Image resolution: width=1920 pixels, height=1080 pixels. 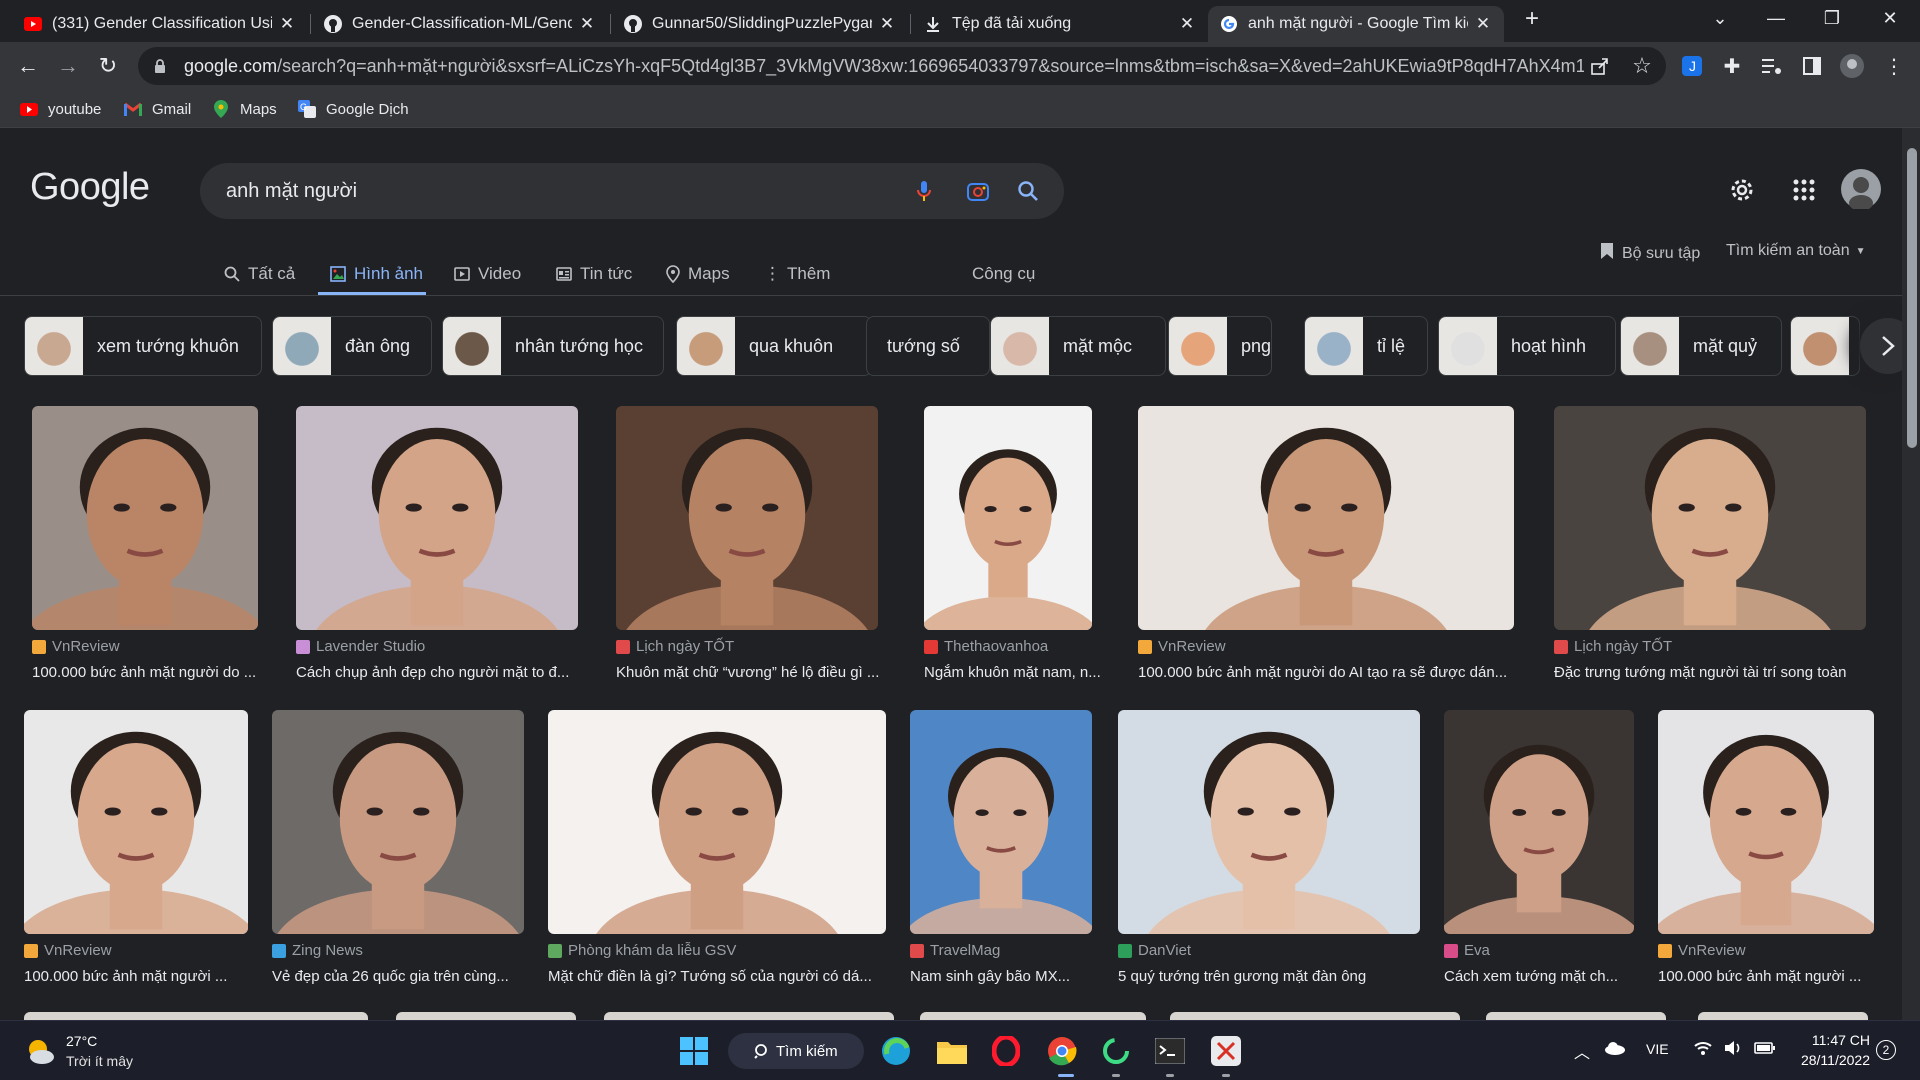 I want to click on tools-button: Công cụ, so click(x=1003, y=274).